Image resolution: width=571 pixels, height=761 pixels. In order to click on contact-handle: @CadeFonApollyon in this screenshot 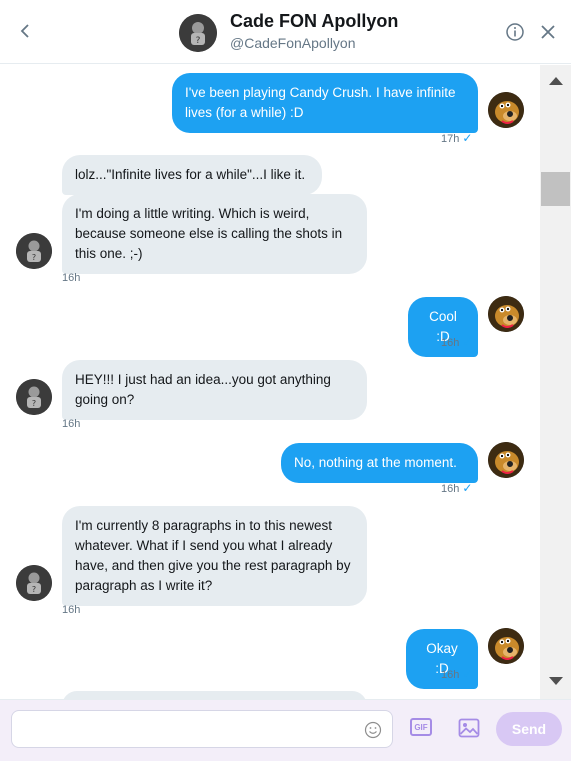, I will do `click(293, 43)`.